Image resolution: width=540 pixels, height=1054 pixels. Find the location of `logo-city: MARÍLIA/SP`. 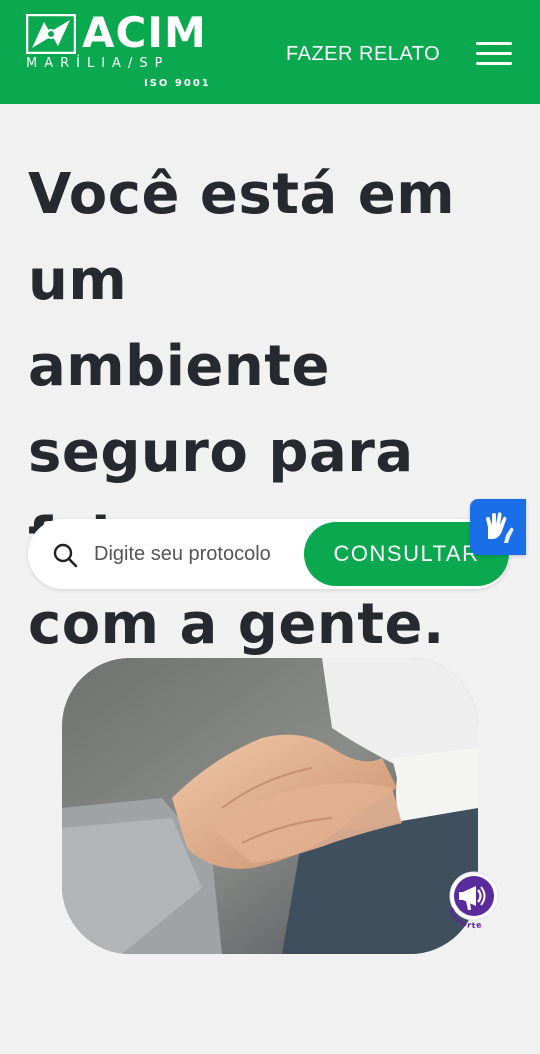

logo-city: MARÍLIA/SP is located at coordinates (98, 63).